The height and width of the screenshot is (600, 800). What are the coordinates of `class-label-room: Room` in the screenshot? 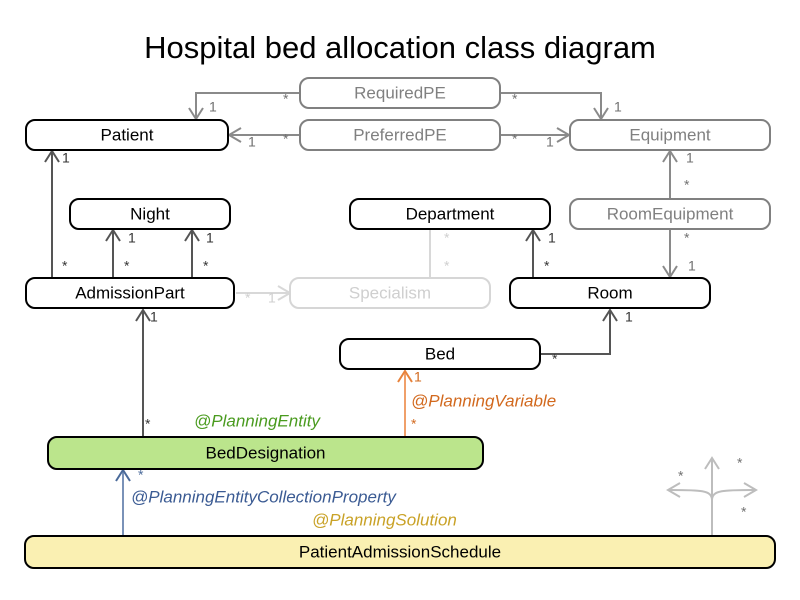 It's located at (609, 292).